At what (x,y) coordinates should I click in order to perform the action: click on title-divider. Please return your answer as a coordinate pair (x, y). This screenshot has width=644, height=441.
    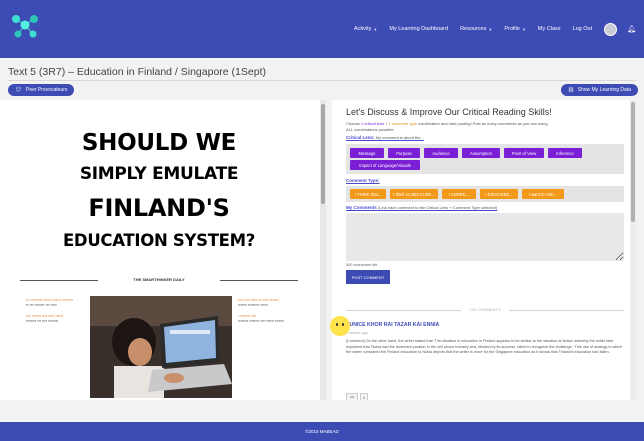
    Looking at the image, I should click on (322, 80).